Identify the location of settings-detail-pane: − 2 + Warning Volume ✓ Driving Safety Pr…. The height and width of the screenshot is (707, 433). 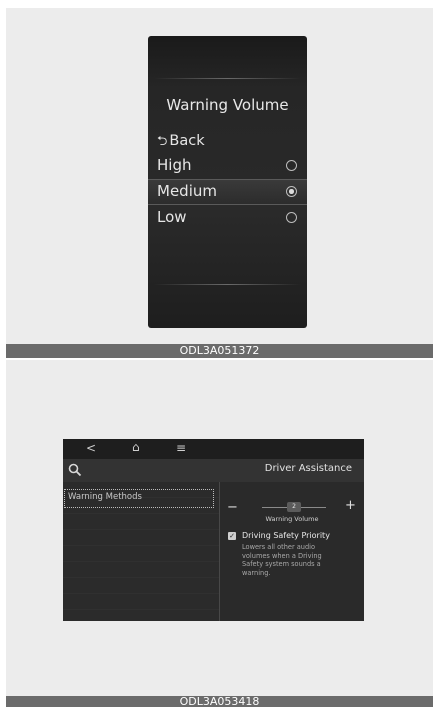
(292, 551).